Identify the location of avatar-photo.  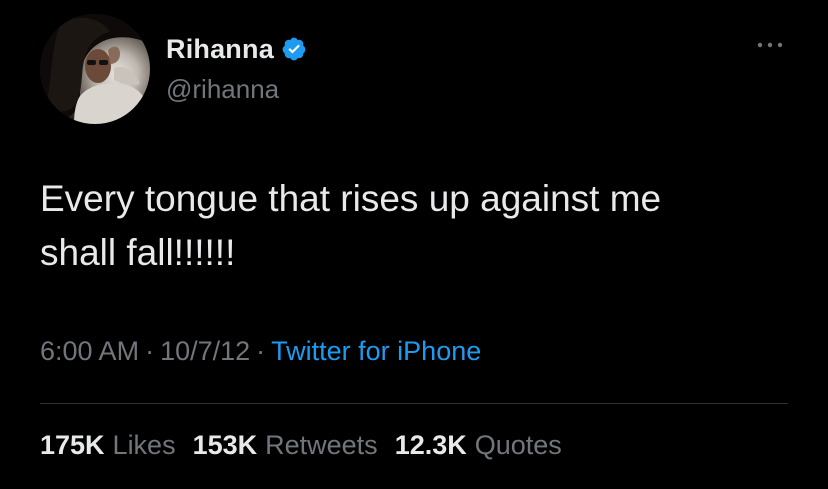
(95, 69).